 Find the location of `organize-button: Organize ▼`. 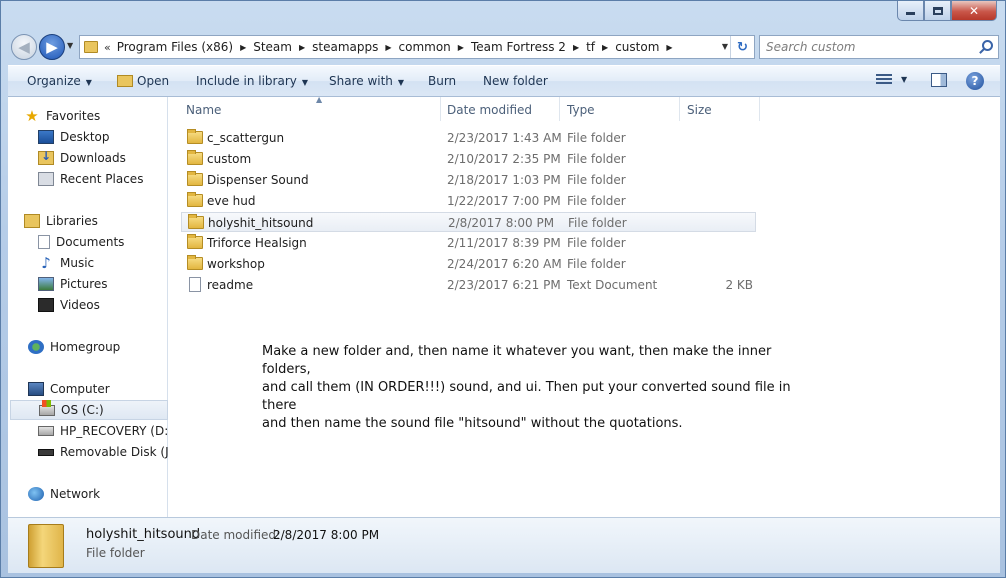

organize-button: Organize ▼ is located at coordinates (59, 81).